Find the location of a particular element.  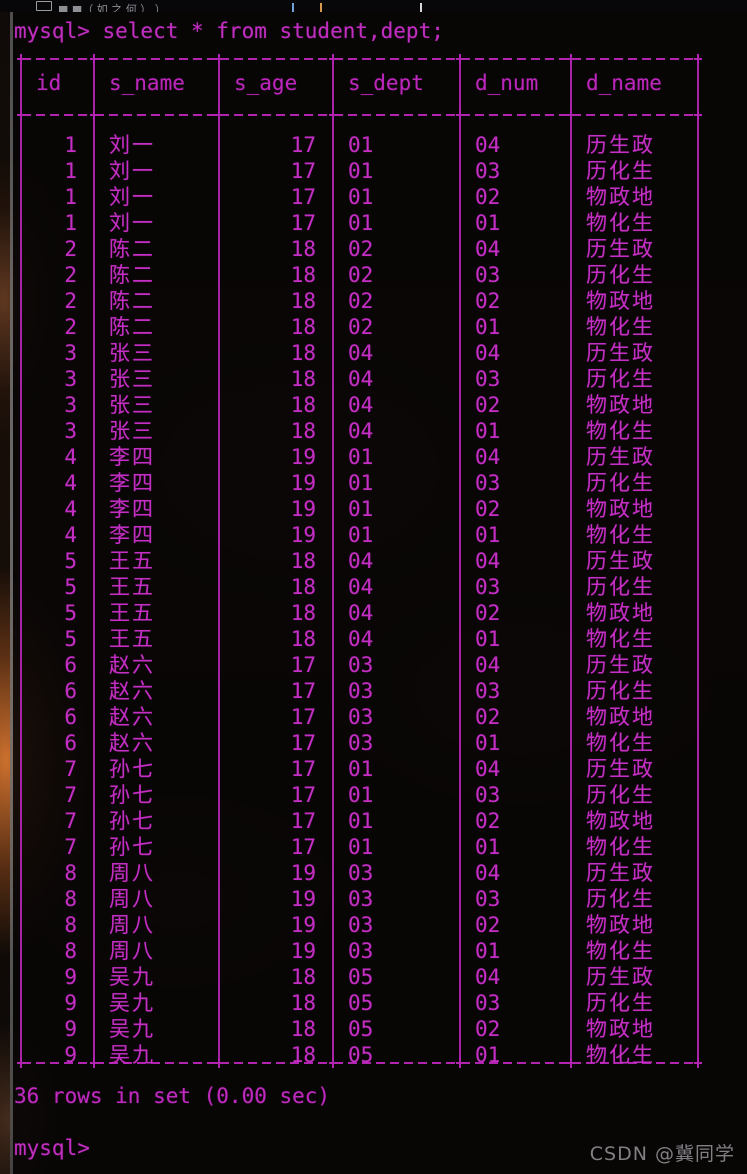

window-titlebar-fragment: ■ ■（ 如 之 何 ） ） is located at coordinates (373, 6).